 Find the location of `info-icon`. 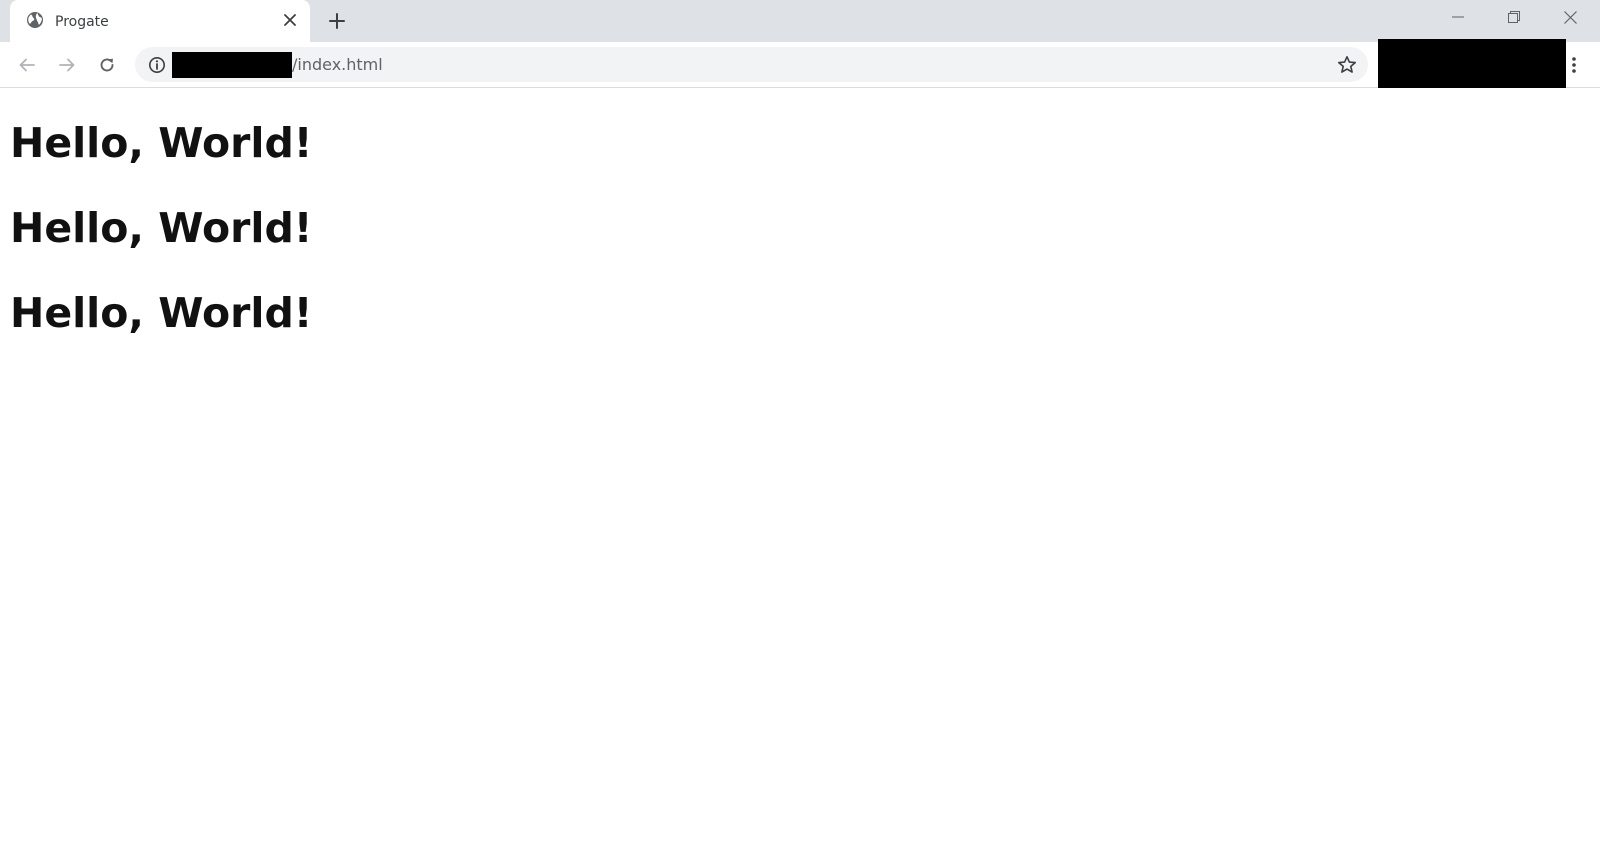

info-icon is located at coordinates (156, 64).